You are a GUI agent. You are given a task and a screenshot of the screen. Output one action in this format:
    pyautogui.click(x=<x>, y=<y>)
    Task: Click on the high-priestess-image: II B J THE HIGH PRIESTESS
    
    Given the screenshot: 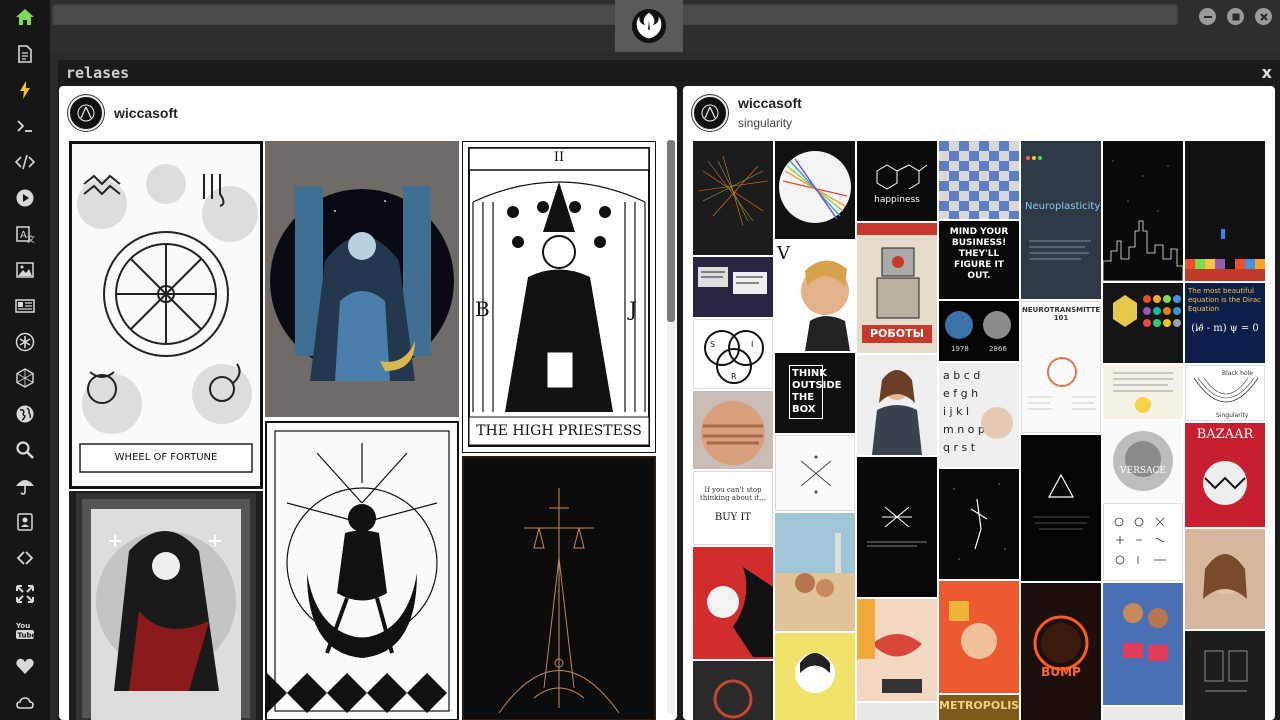 What is the action you would take?
    pyautogui.click(x=559, y=297)
    